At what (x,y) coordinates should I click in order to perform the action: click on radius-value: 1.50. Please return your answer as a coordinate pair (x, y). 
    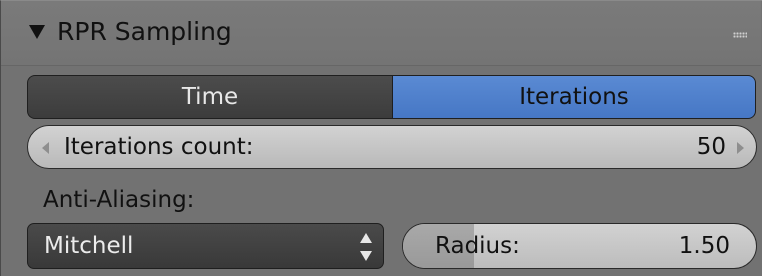
    Looking at the image, I should click on (704, 246).